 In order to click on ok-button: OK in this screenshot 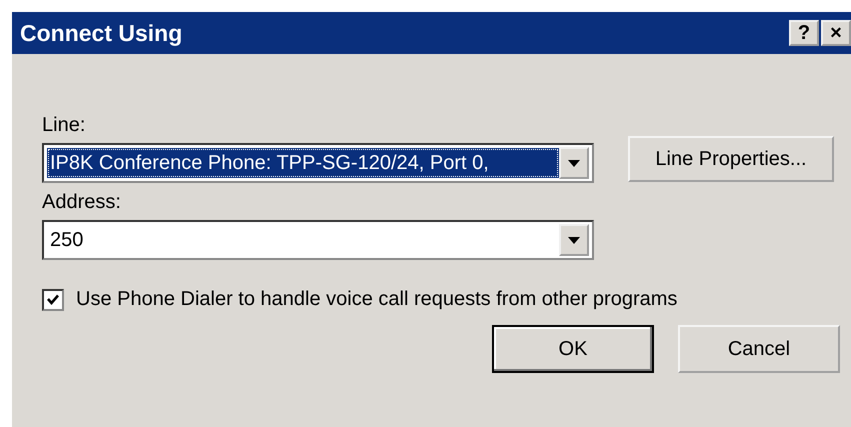, I will do `click(573, 349)`.